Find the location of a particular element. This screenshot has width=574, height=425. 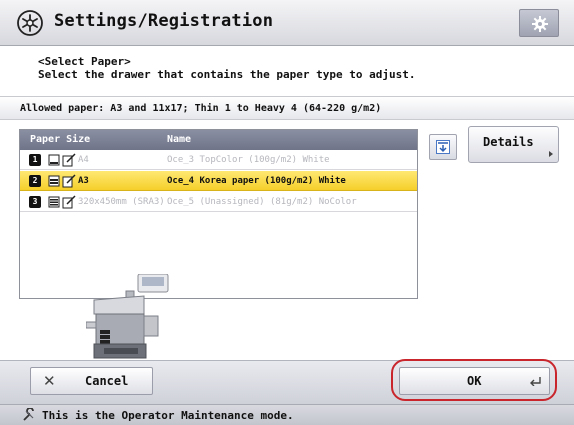

paper-size: A3 is located at coordinates (83, 181).